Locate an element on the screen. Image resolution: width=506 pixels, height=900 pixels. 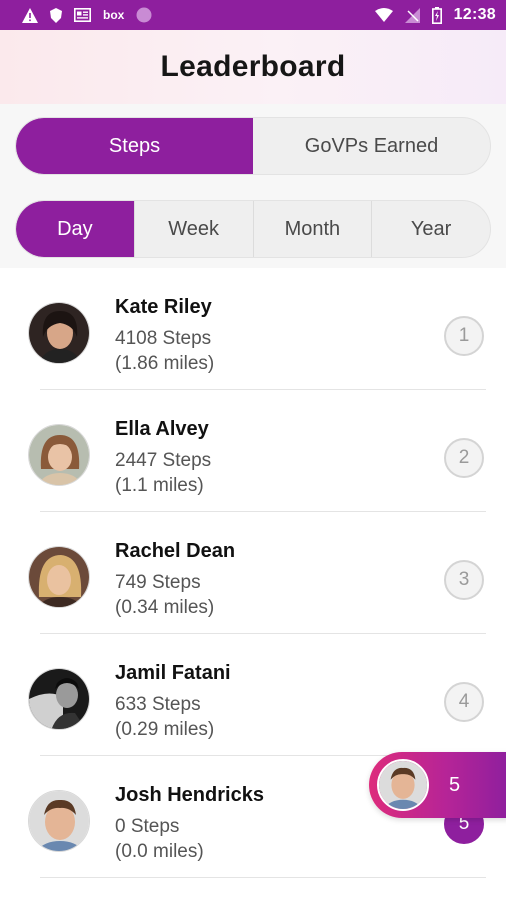
step-count: 749 Steps is located at coordinates (158, 582).